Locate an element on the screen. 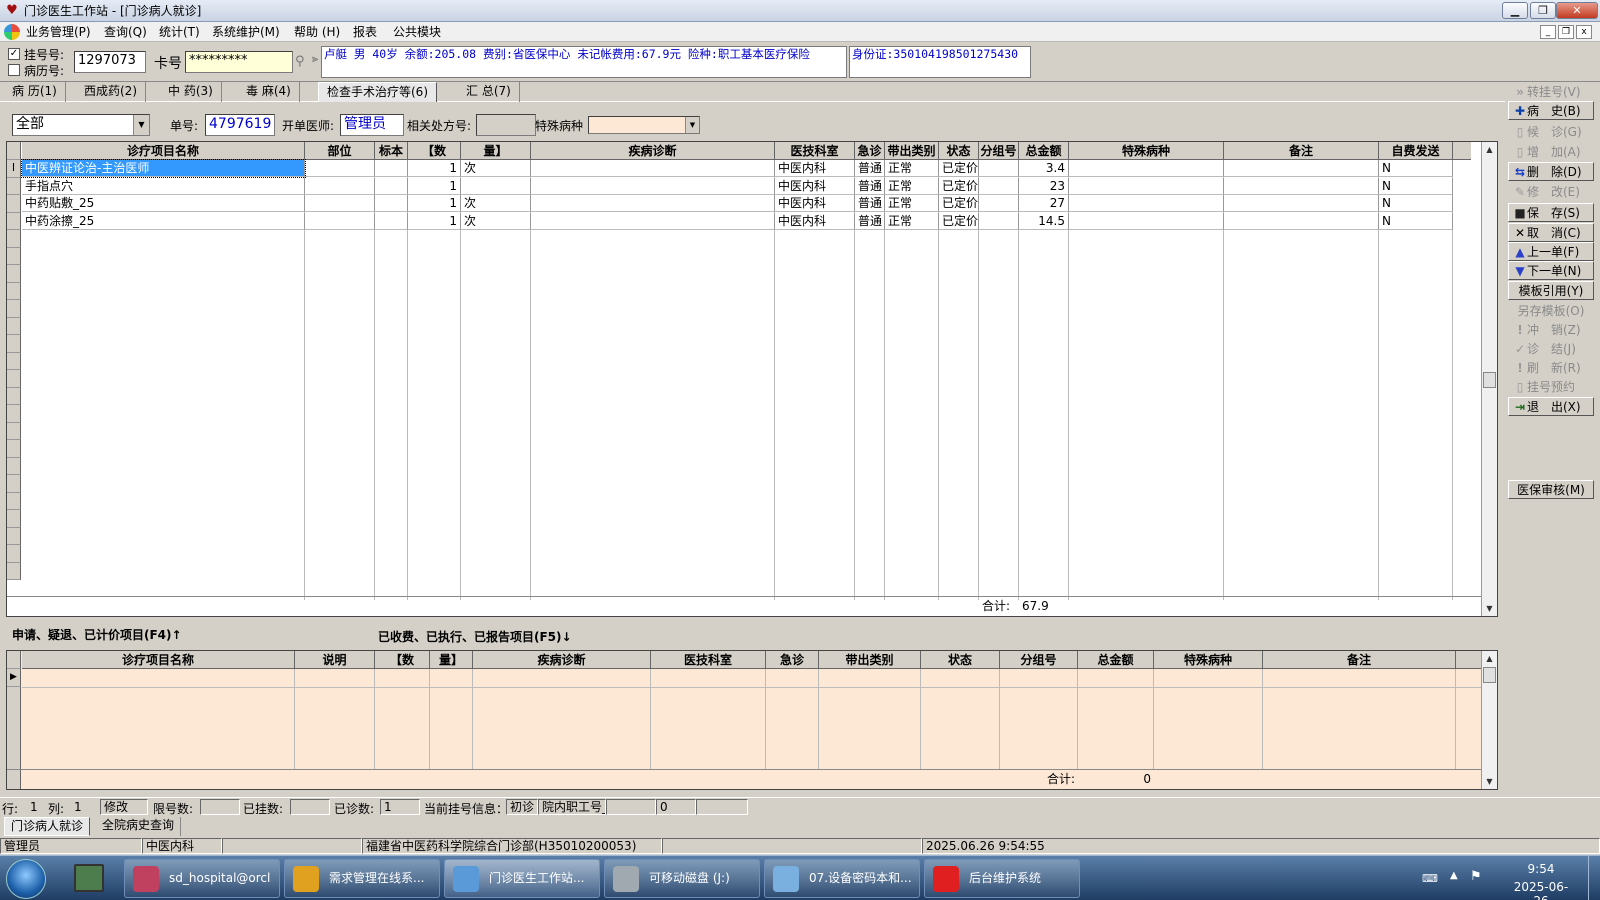  scroll-thumb is located at coordinates (1489, 675).